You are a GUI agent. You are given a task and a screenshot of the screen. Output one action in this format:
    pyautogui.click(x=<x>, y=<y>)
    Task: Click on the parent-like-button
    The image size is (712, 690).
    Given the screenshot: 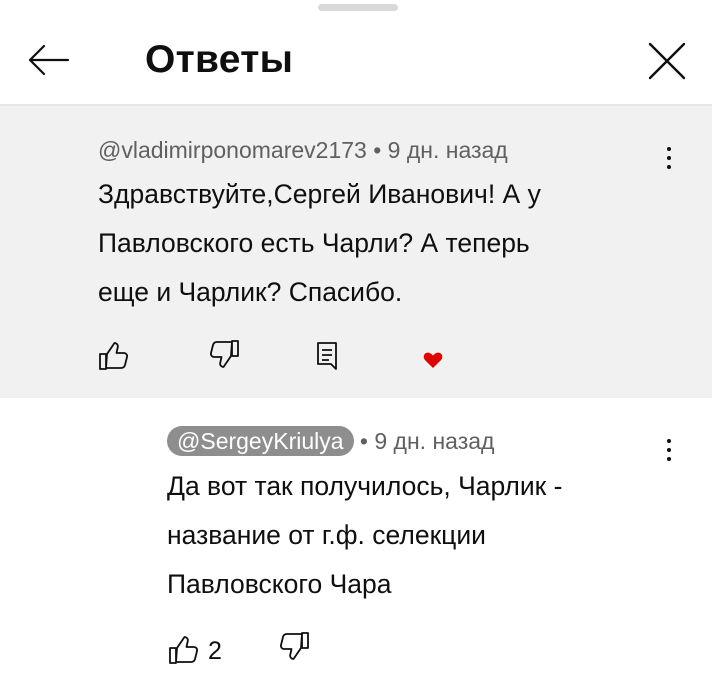 What is the action you would take?
    pyautogui.click(x=114, y=356)
    